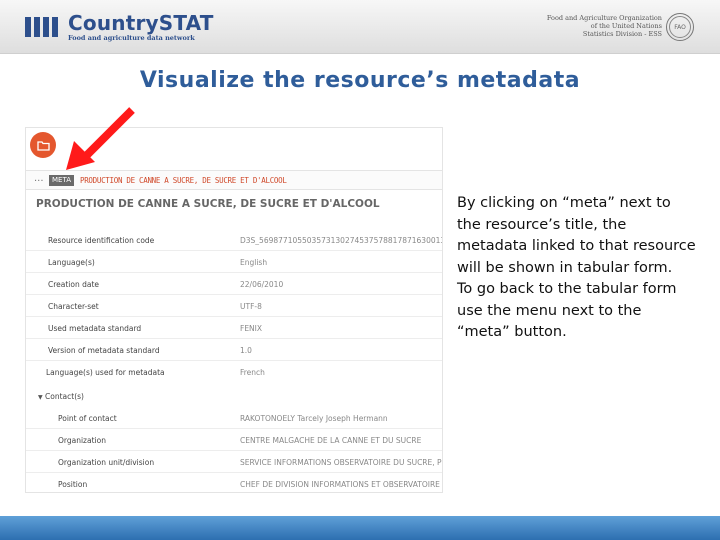 The width and height of the screenshot is (720, 540). What do you see at coordinates (106, 462) in the screenshot?
I see `metadata-label: Organization unit/division` at bounding box center [106, 462].